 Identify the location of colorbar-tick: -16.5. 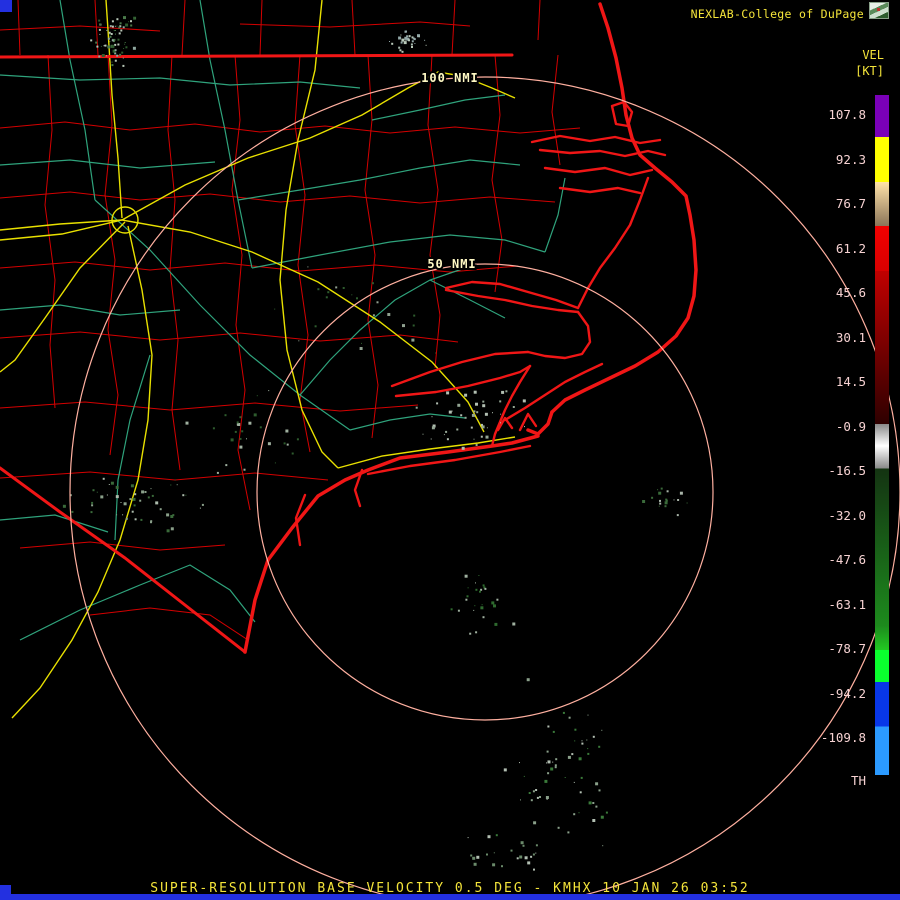
(847, 470).